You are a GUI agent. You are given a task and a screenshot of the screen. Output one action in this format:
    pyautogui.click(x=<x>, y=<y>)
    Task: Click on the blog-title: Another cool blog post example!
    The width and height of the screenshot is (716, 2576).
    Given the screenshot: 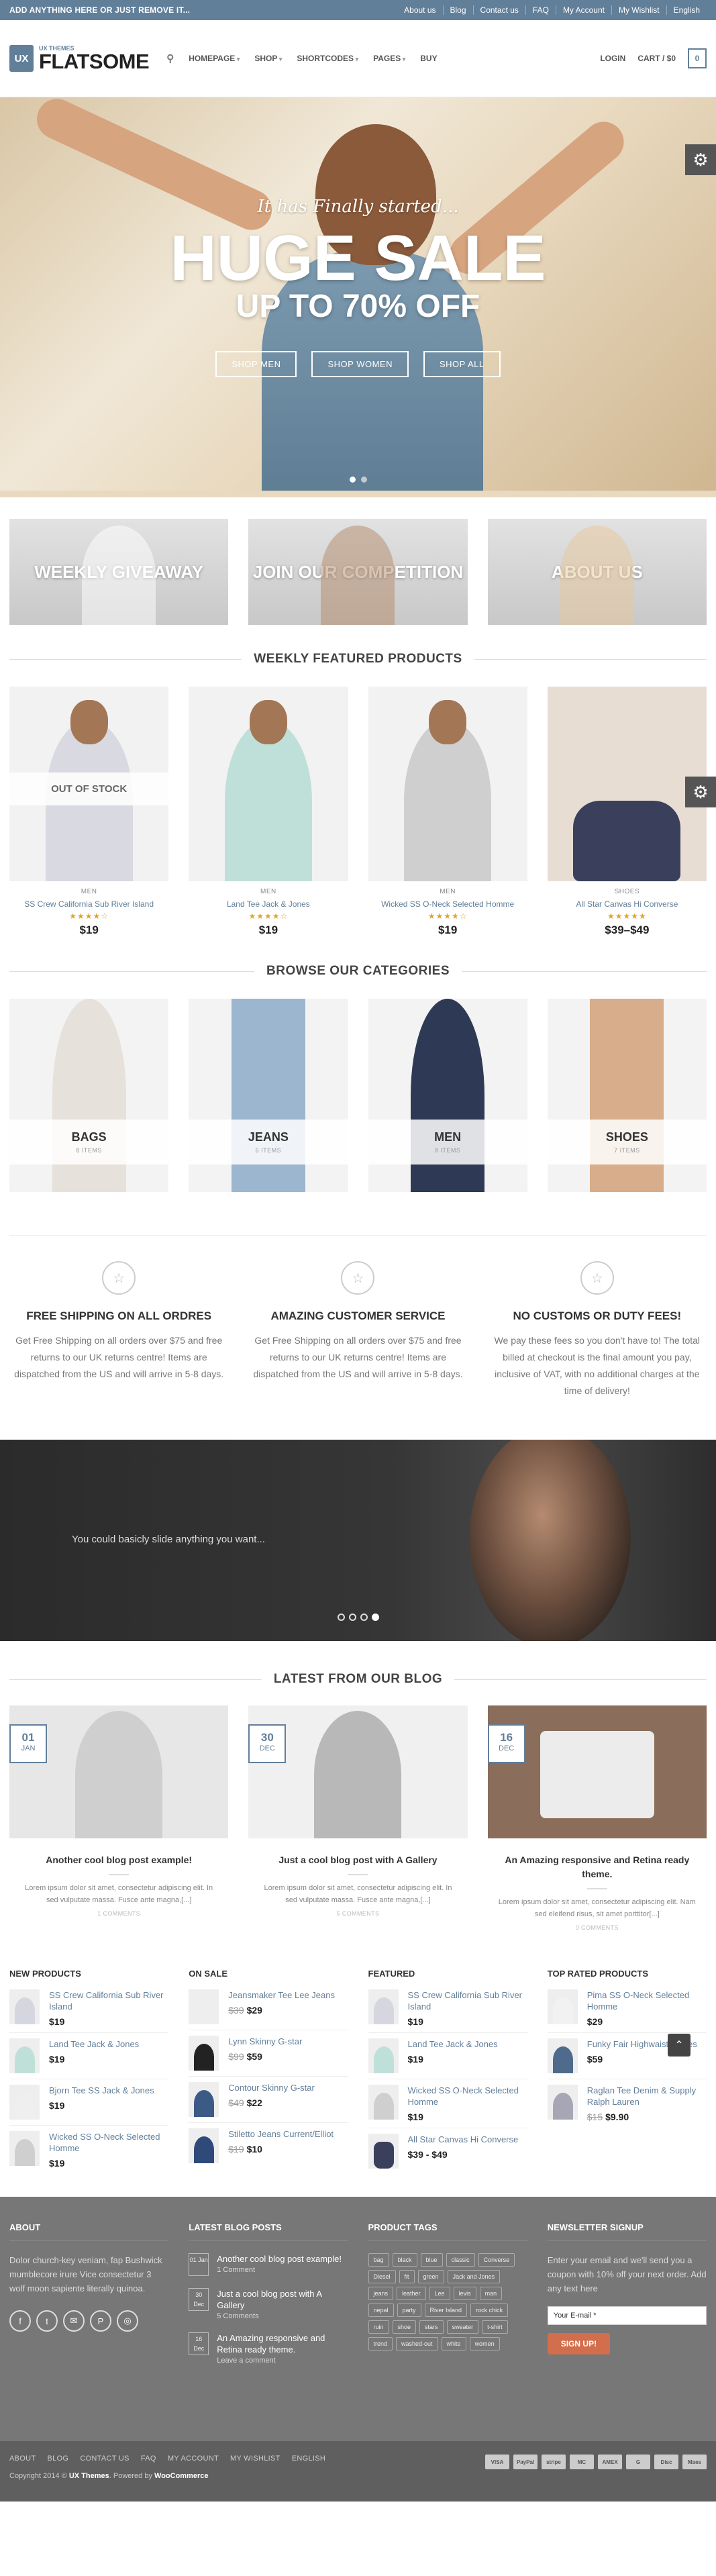 What is the action you would take?
    pyautogui.click(x=118, y=1860)
    